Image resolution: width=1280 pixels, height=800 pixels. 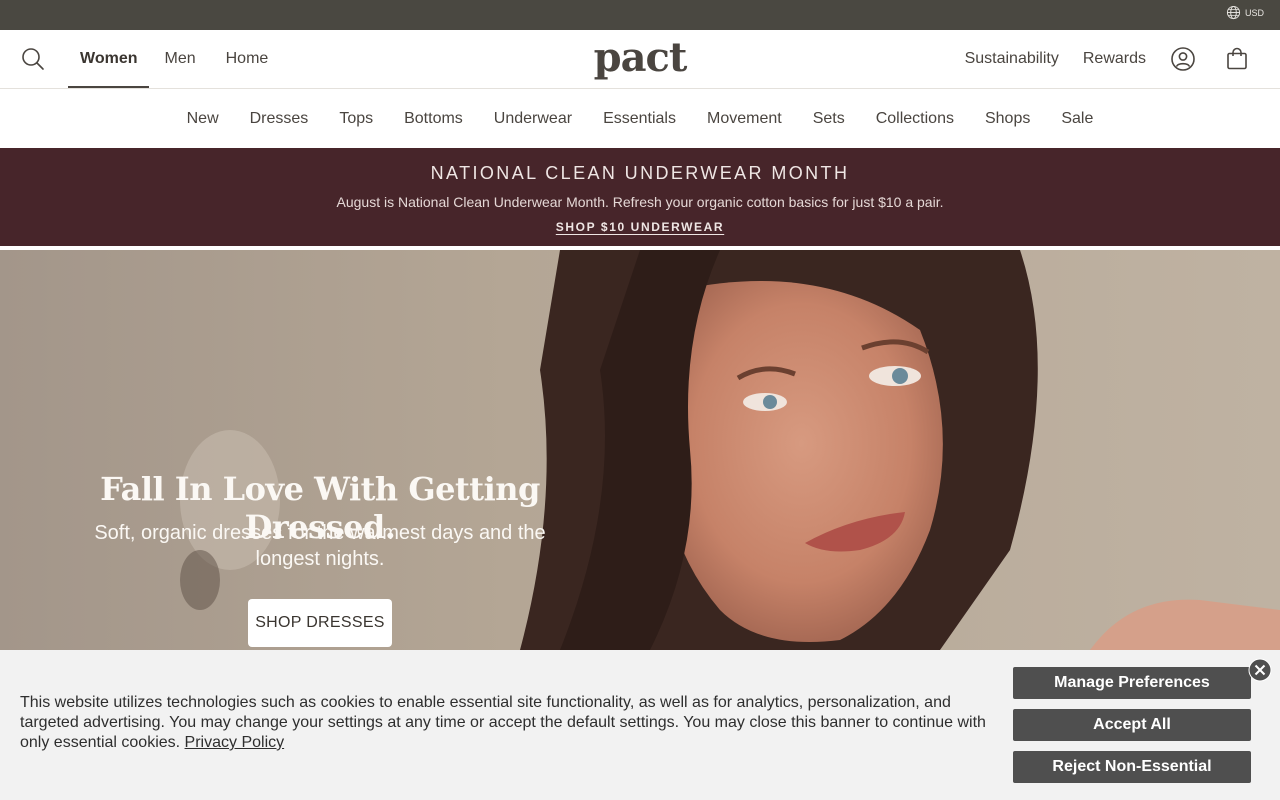 I want to click on brand-logo: pact, so click(x=640, y=58).